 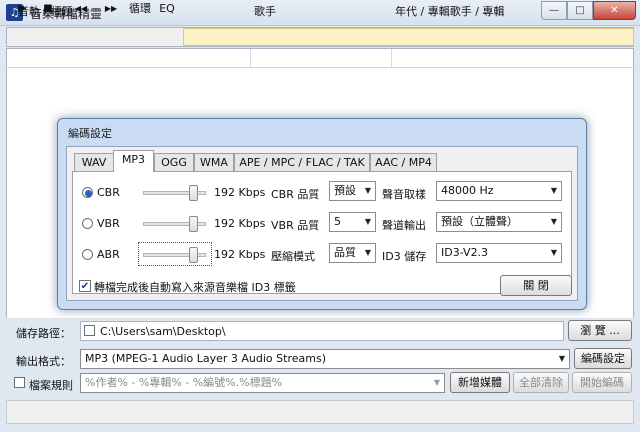 What do you see at coordinates (108, 192) in the screenshot?
I see `cbr-label: CBR` at bounding box center [108, 192].